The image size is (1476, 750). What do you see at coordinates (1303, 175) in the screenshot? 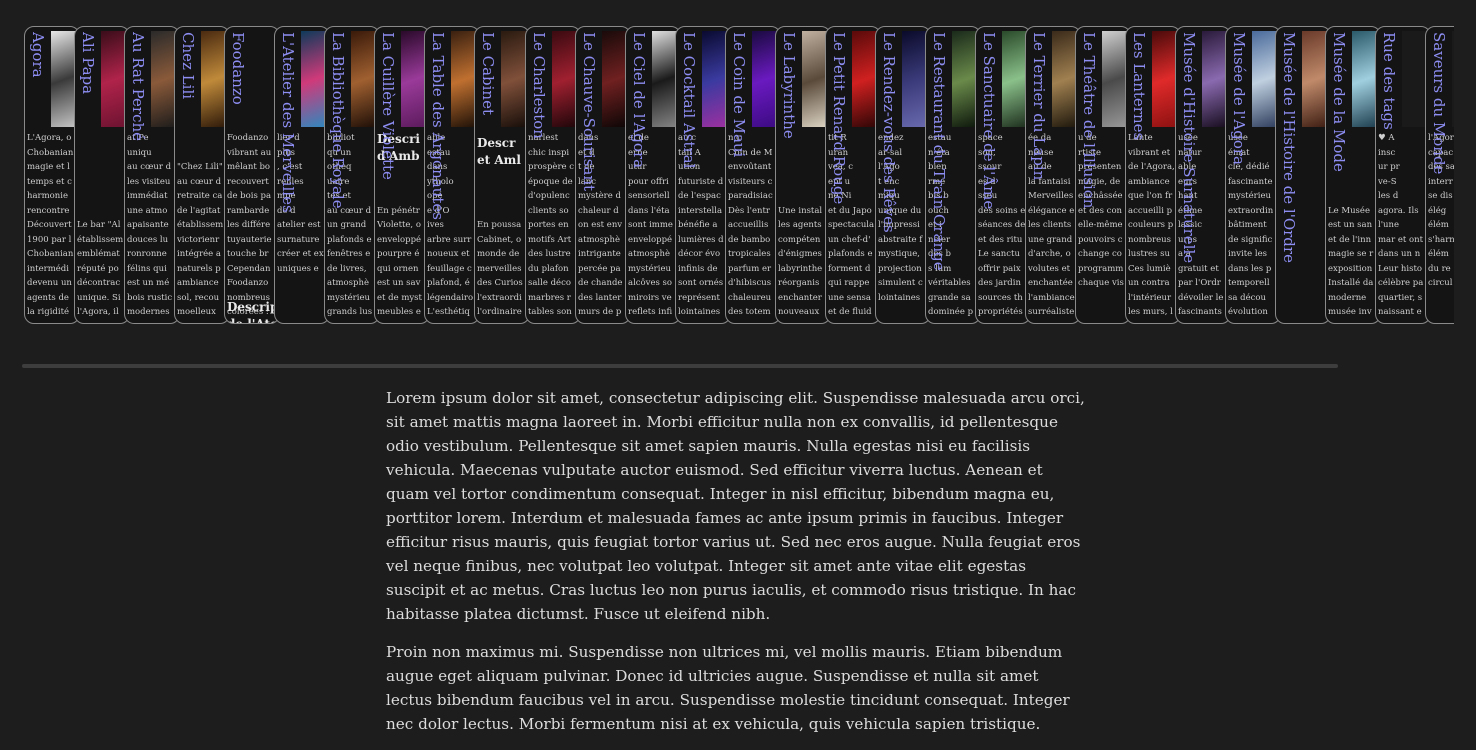
I see `tab-card: Musée de l'Histoire de l'Ordre` at bounding box center [1303, 175].